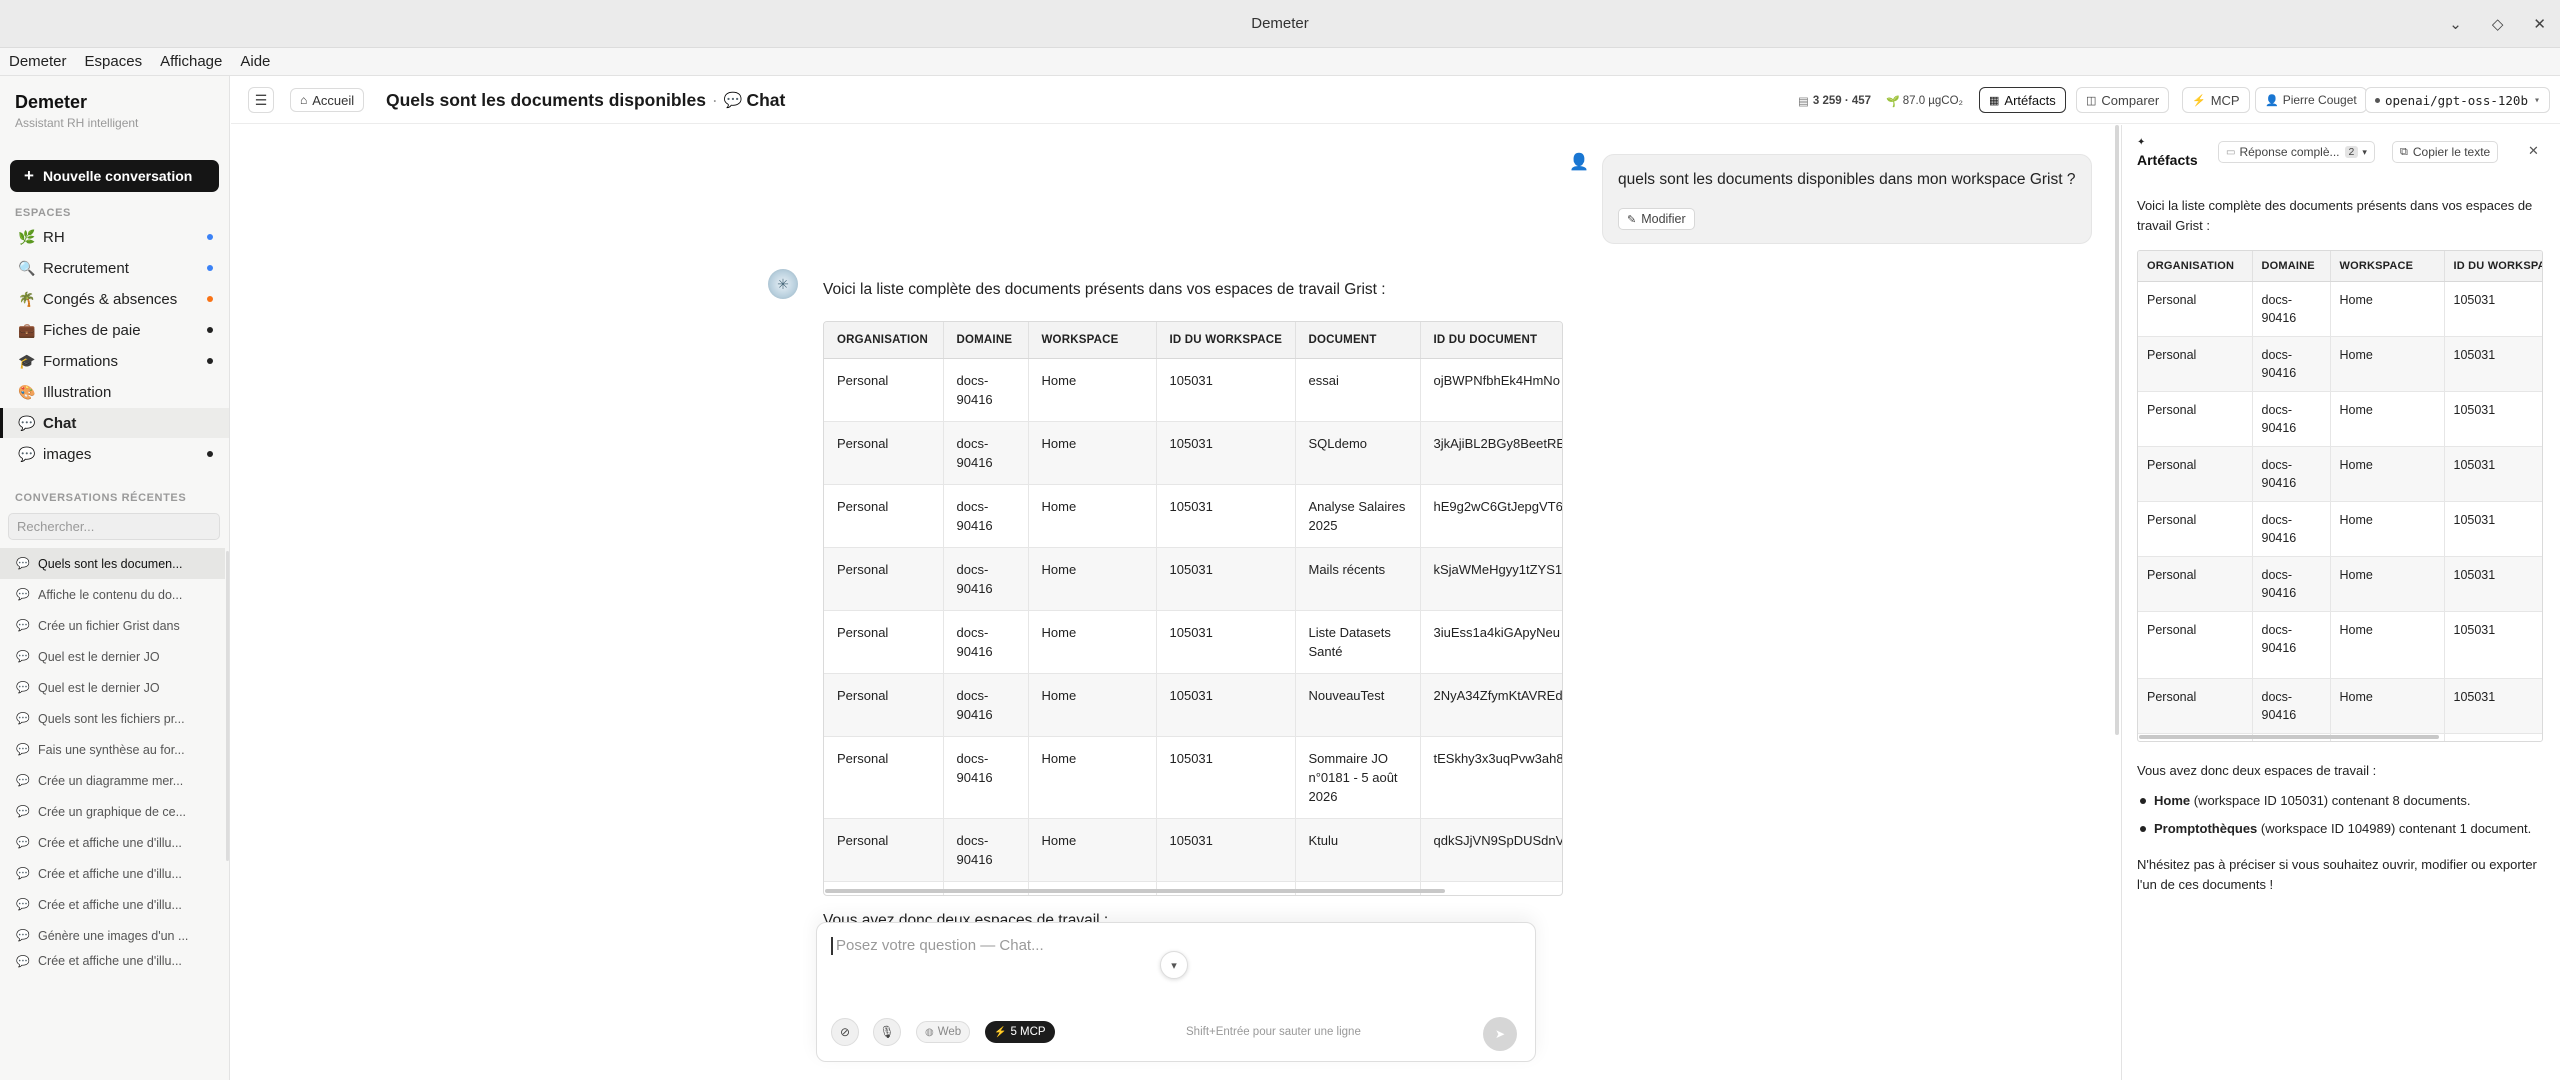  Describe the element at coordinates (112, 625) in the screenshot. I see `conversation-item: 💬 Crée un fichier Grist dans` at that location.